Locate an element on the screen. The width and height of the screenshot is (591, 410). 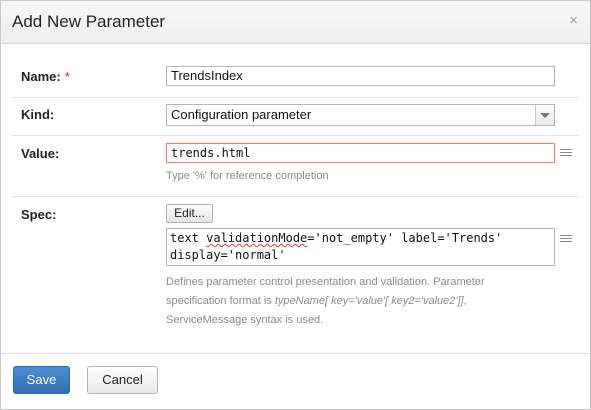
required-mark: * is located at coordinates (67, 76).